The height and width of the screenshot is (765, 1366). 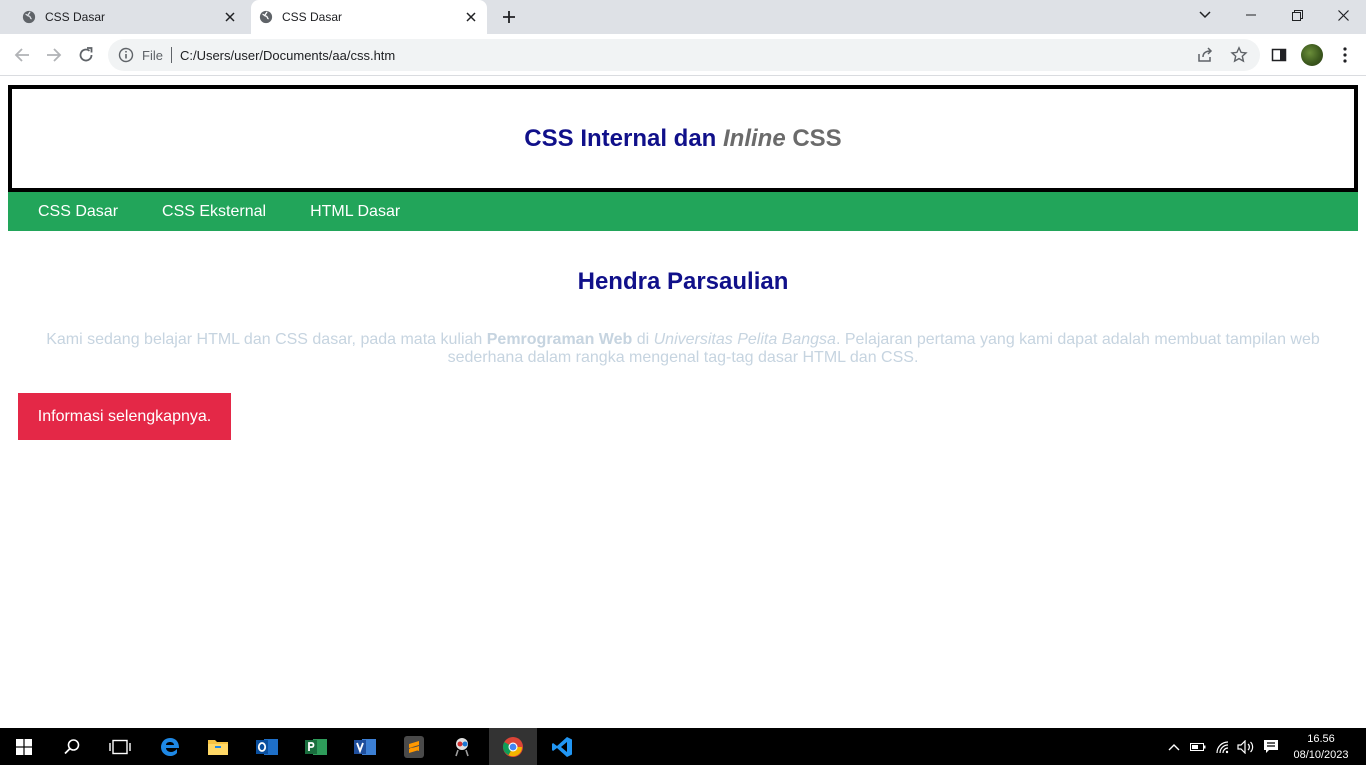 What do you see at coordinates (562, 746) in the screenshot?
I see `vscode-icon` at bounding box center [562, 746].